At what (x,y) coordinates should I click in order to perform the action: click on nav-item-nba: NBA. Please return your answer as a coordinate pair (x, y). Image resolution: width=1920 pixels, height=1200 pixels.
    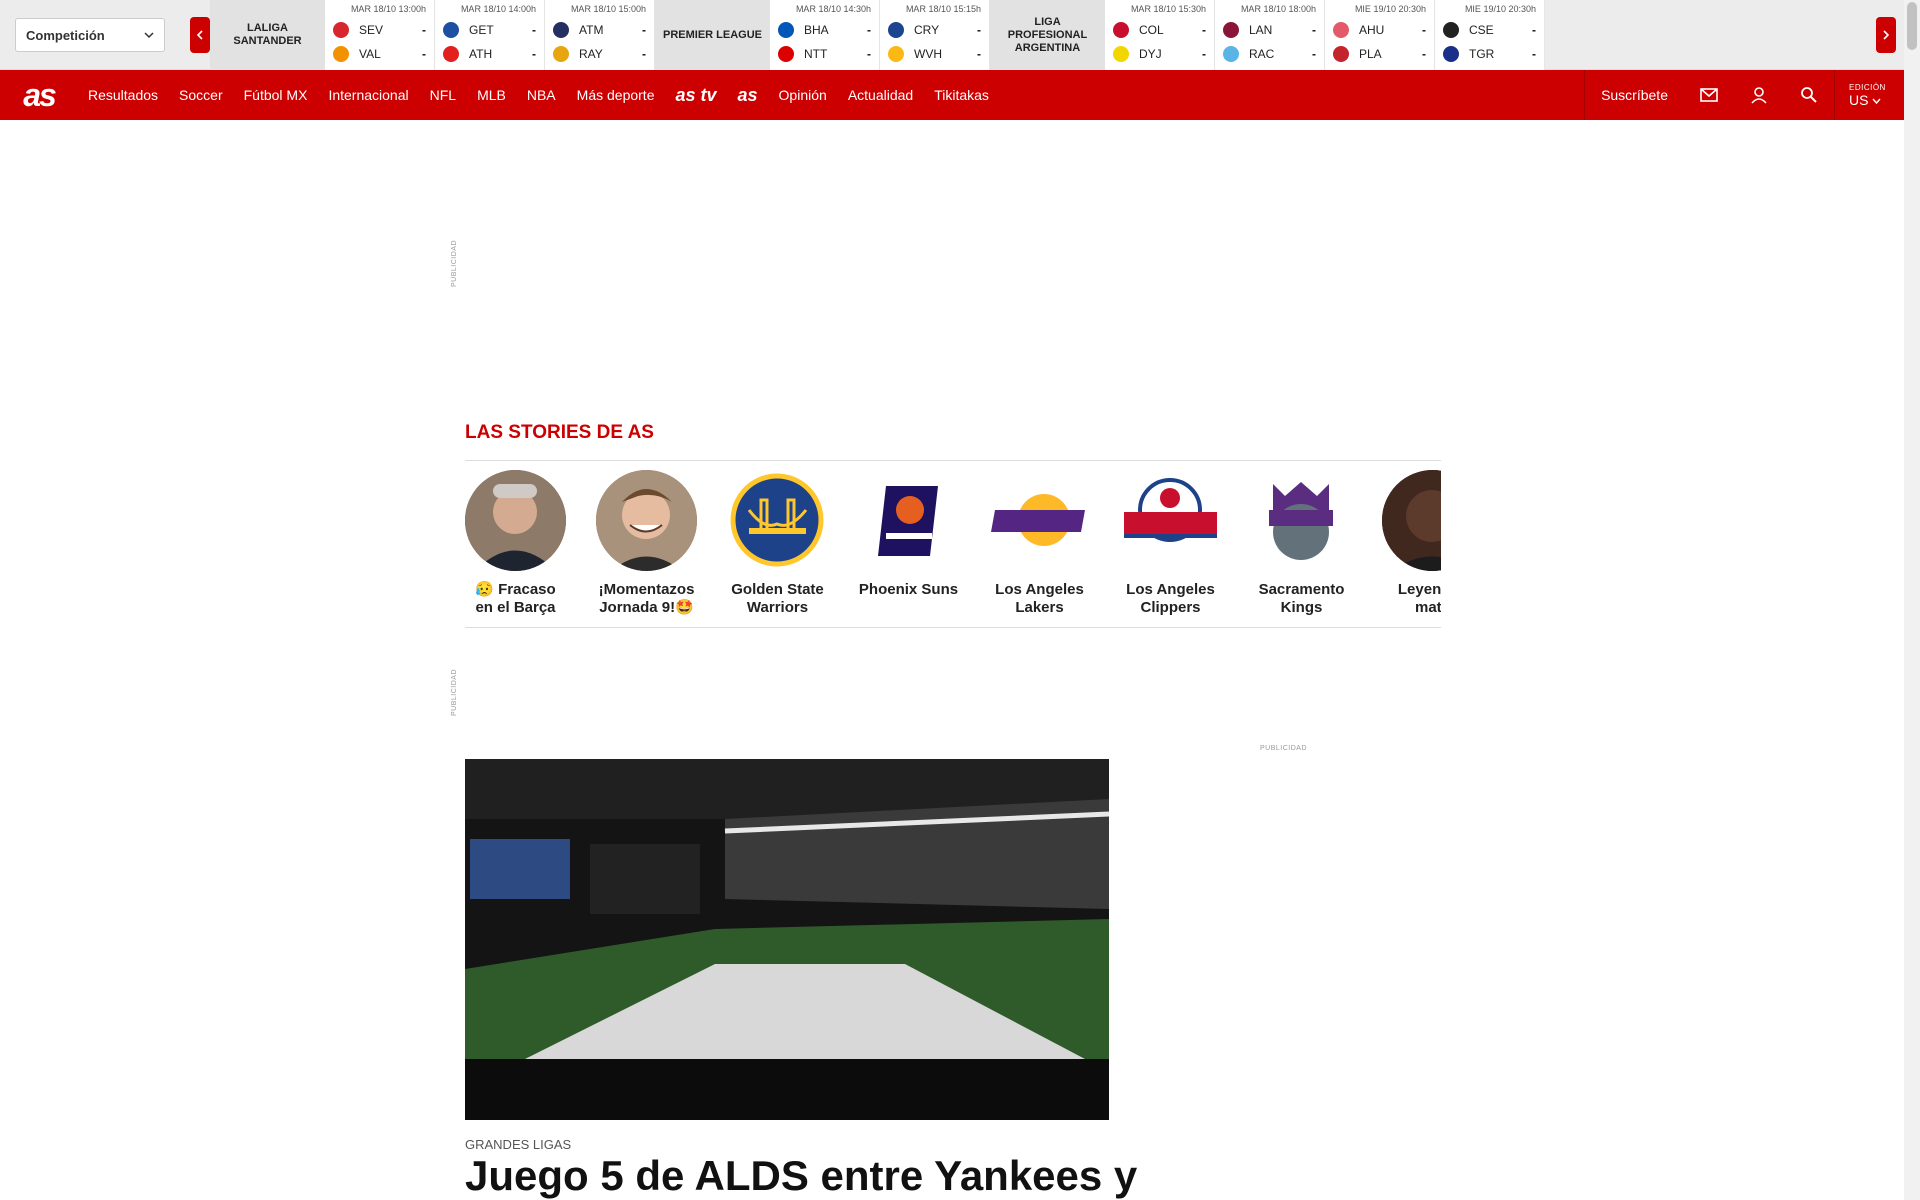
    Looking at the image, I should click on (541, 95).